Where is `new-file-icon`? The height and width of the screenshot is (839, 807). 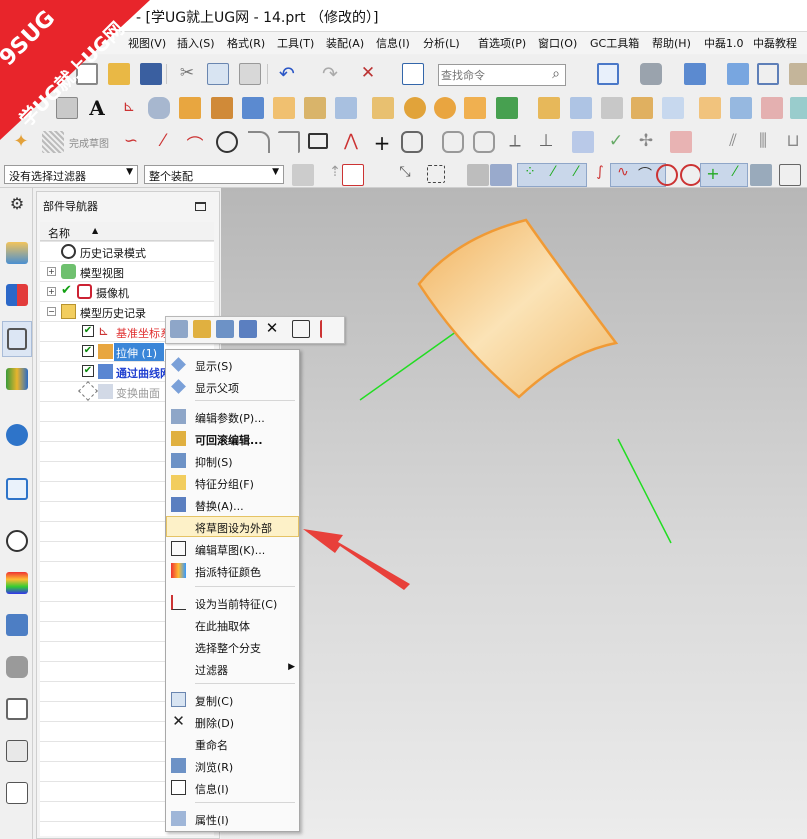 new-file-icon is located at coordinates (87, 74).